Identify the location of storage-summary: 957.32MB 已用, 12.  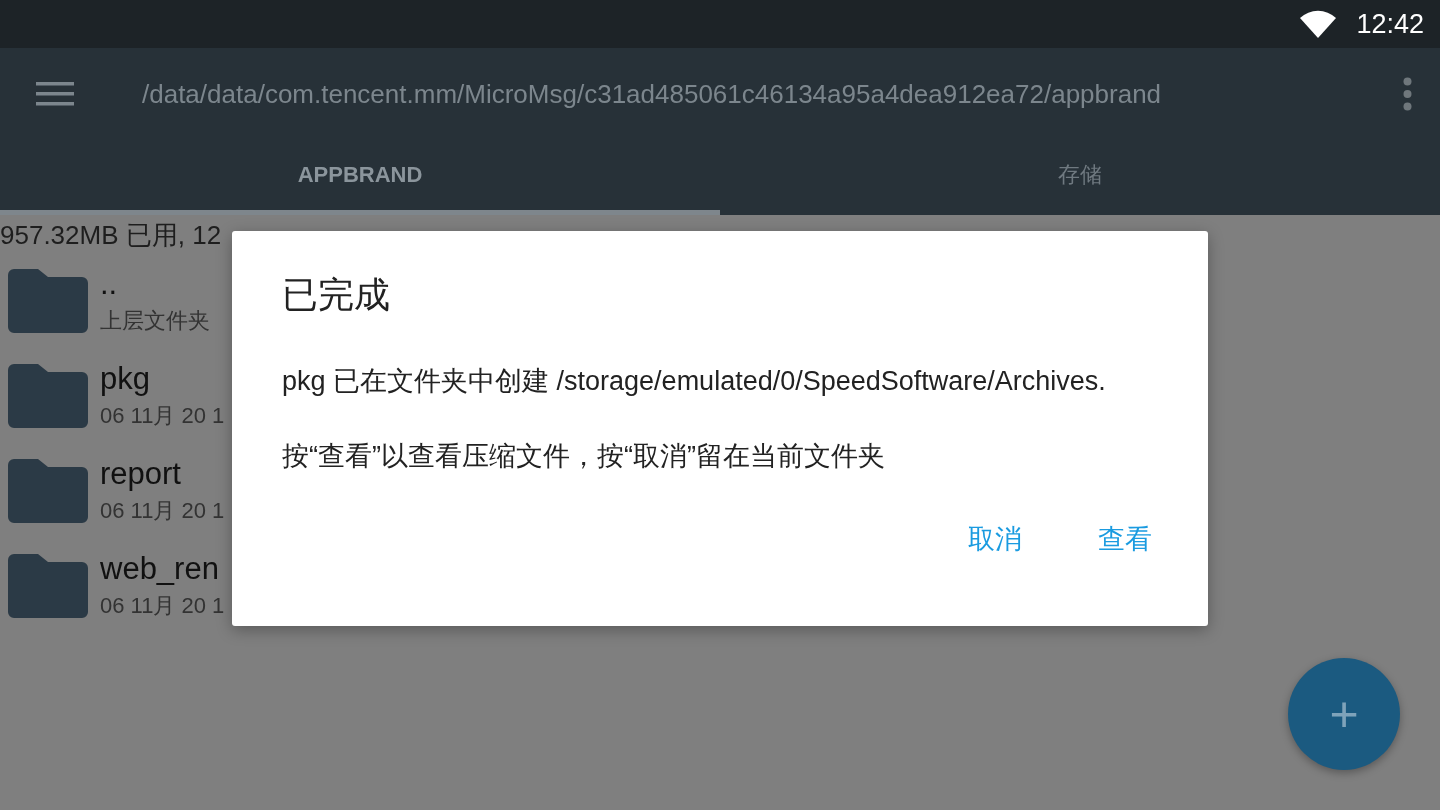
(111, 235).